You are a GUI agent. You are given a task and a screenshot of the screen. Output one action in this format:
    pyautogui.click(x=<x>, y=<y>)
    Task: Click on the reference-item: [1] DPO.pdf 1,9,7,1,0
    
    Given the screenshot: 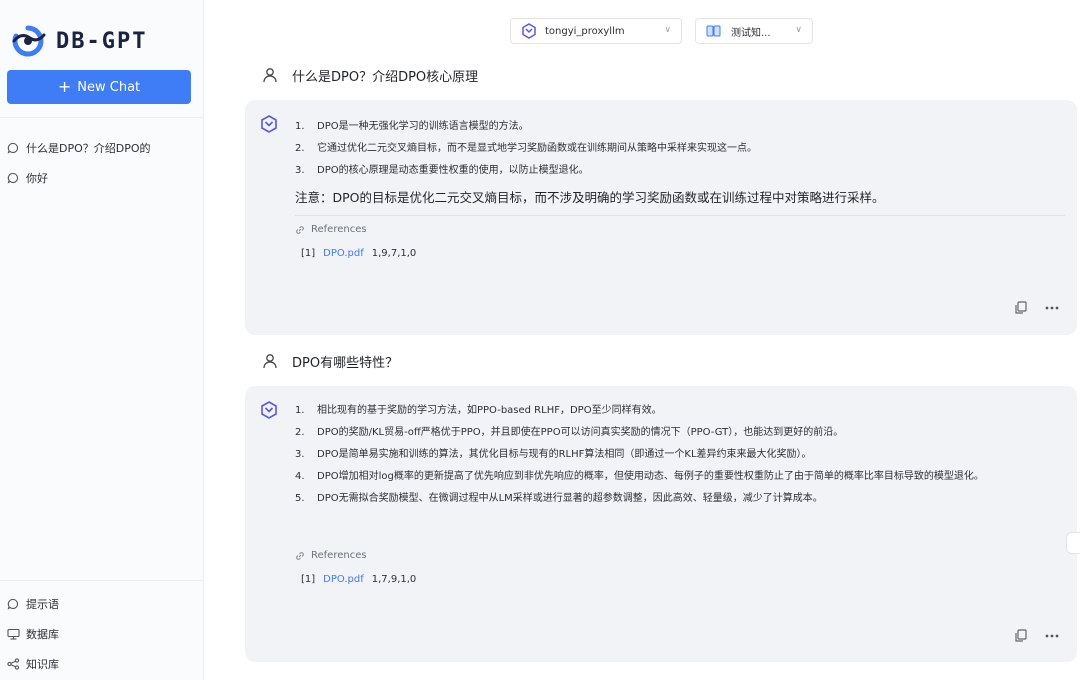 What is the action you would take?
    pyautogui.click(x=358, y=253)
    